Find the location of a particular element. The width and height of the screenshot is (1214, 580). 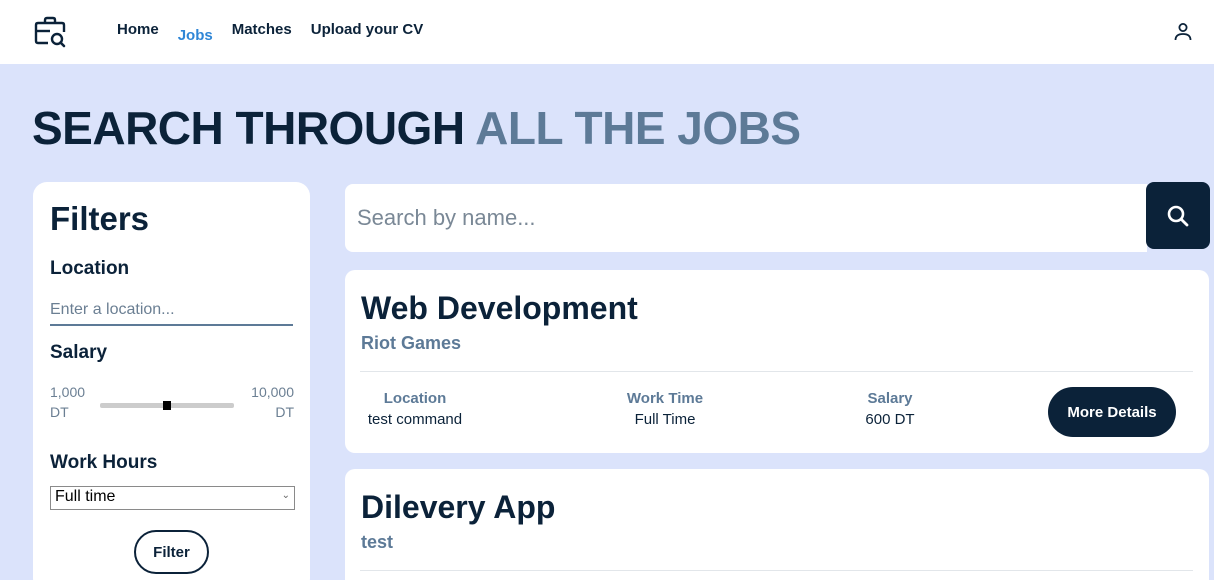

job-company: test is located at coordinates (377, 542).